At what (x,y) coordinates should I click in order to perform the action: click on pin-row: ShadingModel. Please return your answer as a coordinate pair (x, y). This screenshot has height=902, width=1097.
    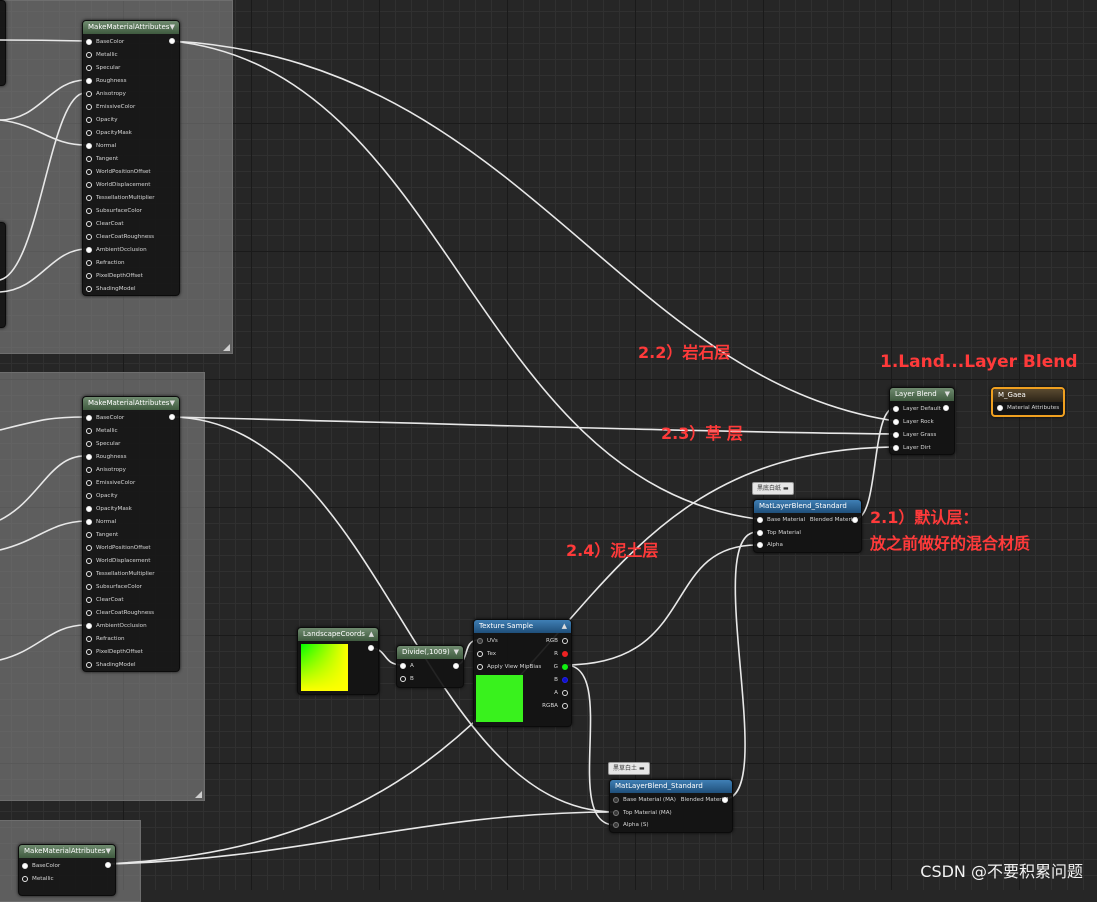
    Looking at the image, I should click on (111, 289).